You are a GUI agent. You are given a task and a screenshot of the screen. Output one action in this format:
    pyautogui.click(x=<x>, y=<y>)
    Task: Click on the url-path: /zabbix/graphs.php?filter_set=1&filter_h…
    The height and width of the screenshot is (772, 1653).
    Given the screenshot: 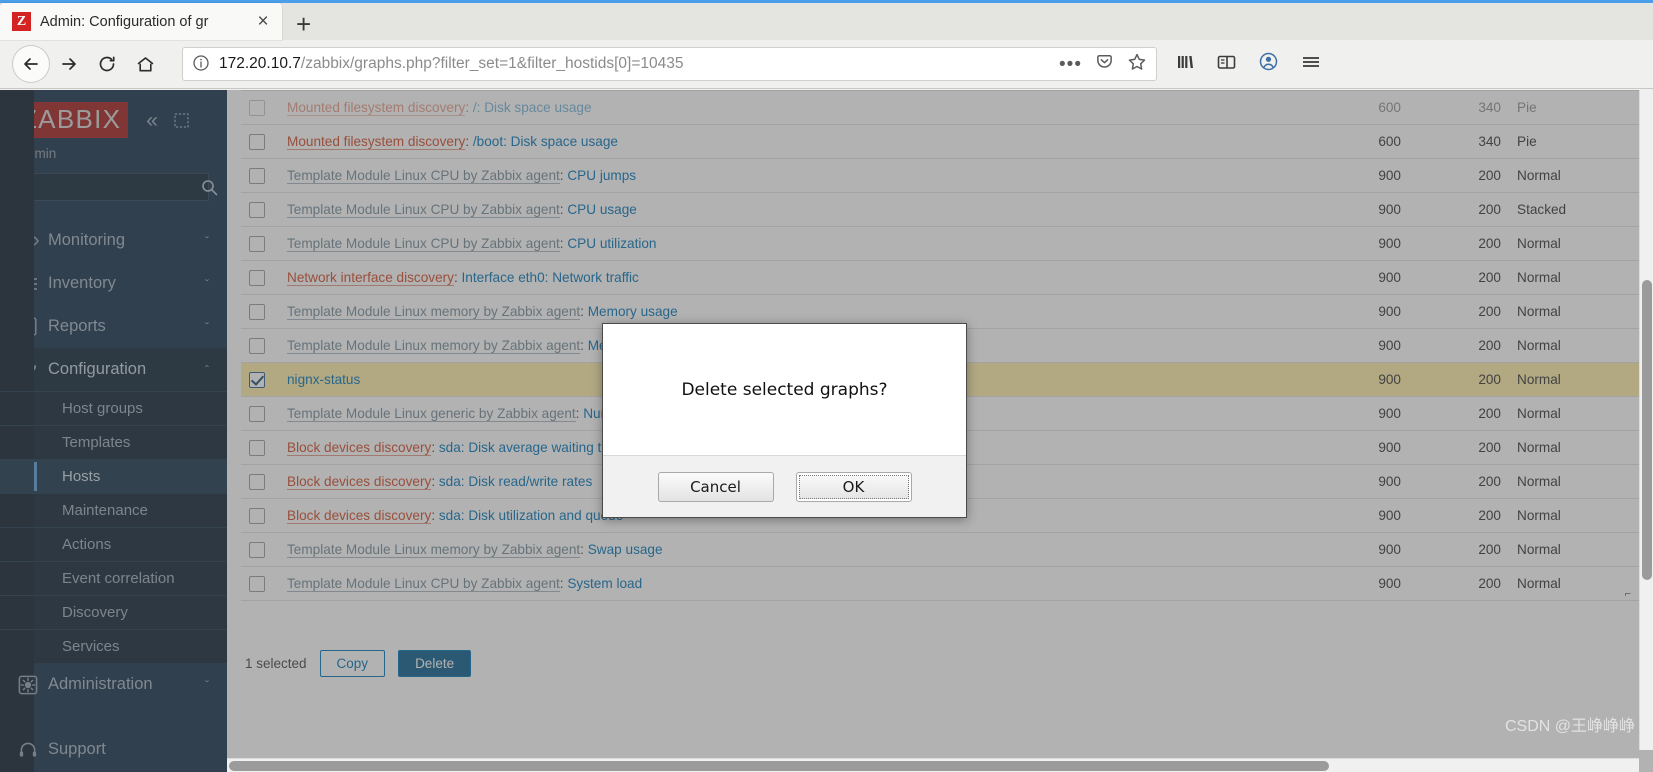 What is the action you would take?
    pyautogui.click(x=492, y=63)
    